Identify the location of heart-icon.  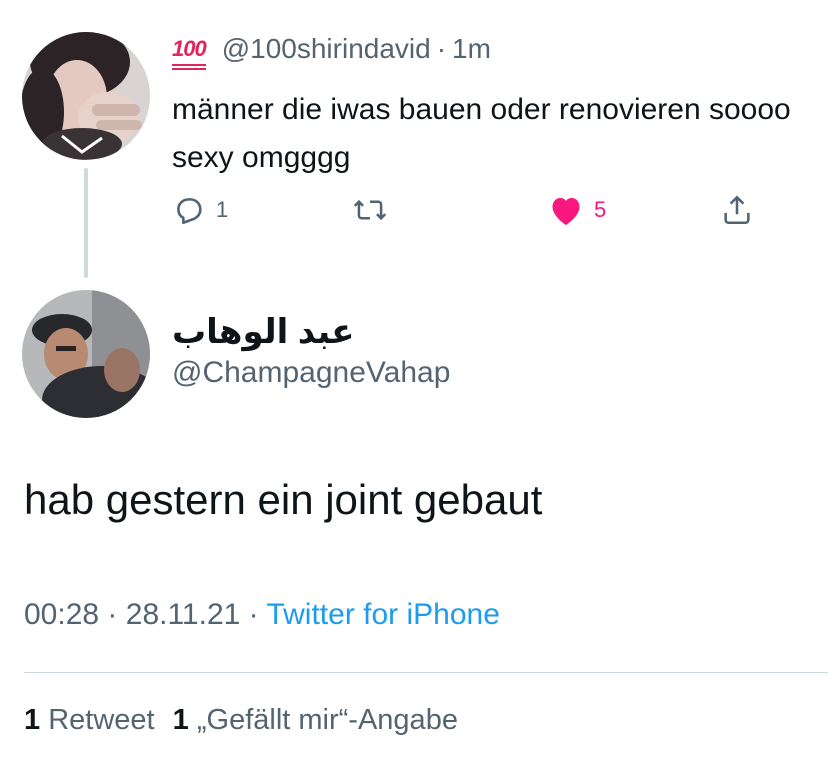
(566, 210).